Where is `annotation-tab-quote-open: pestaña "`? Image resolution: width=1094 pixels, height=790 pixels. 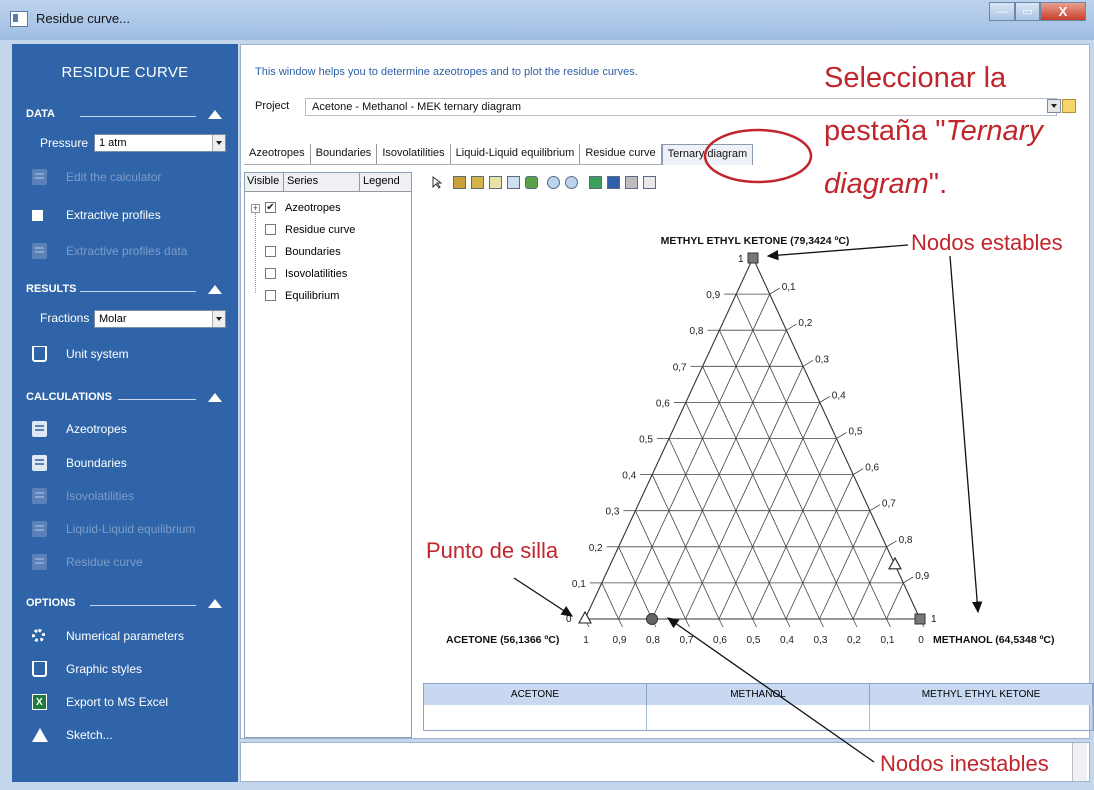 annotation-tab-quote-open: pestaña " is located at coordinates (885, 131).